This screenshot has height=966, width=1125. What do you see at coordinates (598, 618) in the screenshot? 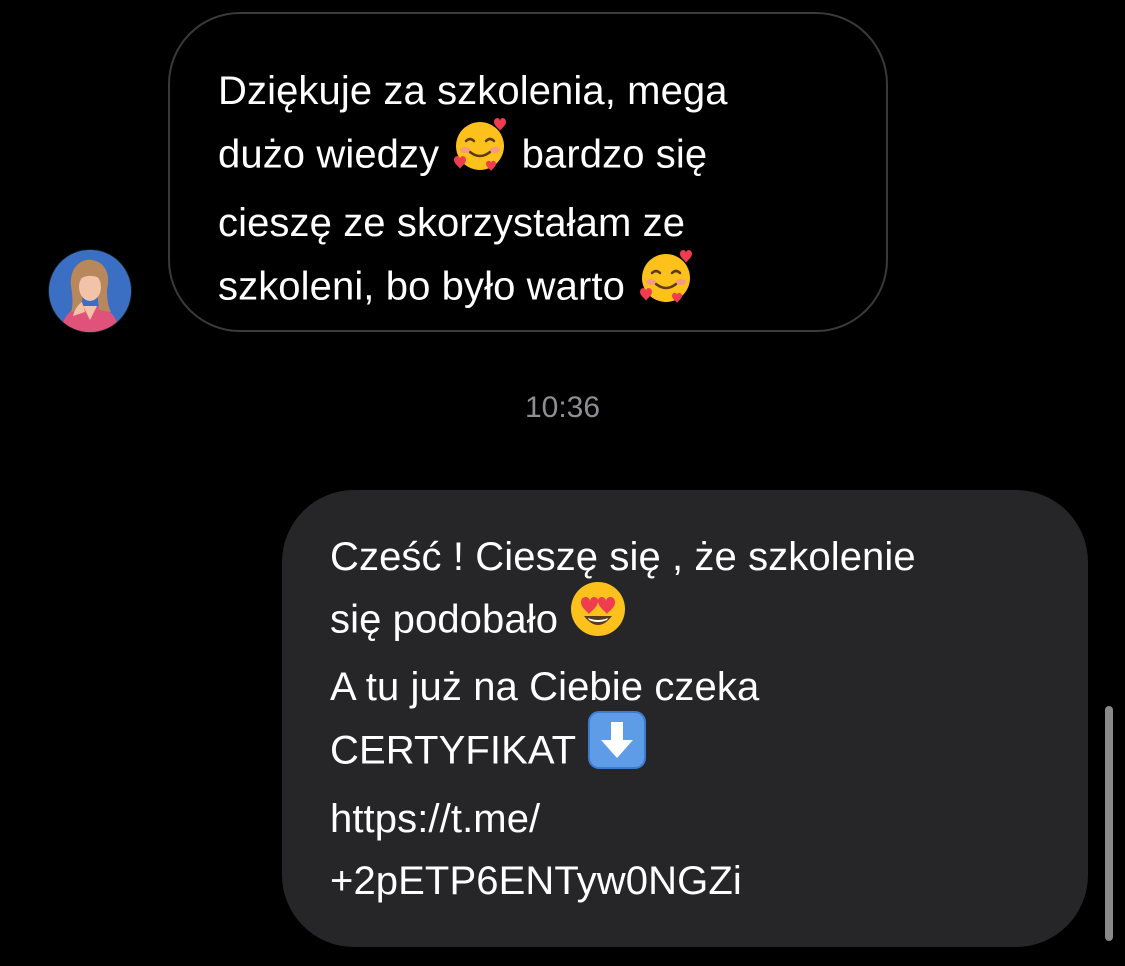
I see `heart-eyes-icon` at bounding box center [598, 618].